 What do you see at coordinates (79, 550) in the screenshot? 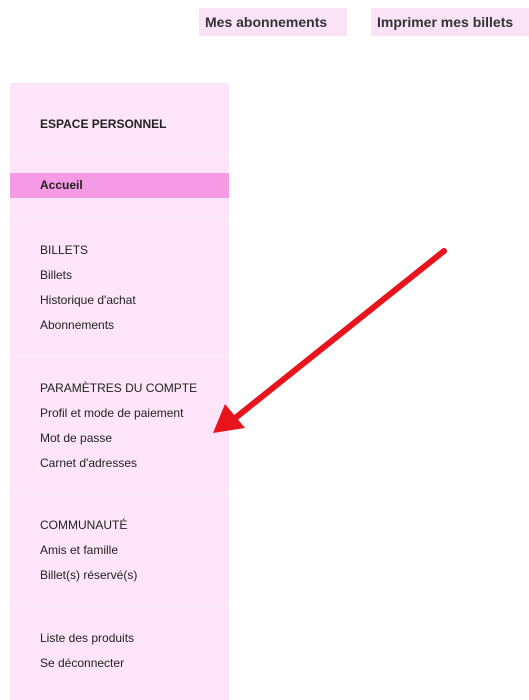
I see `sidebar-item-friends-family: Amis et famille` at bounding box center [79, 550].